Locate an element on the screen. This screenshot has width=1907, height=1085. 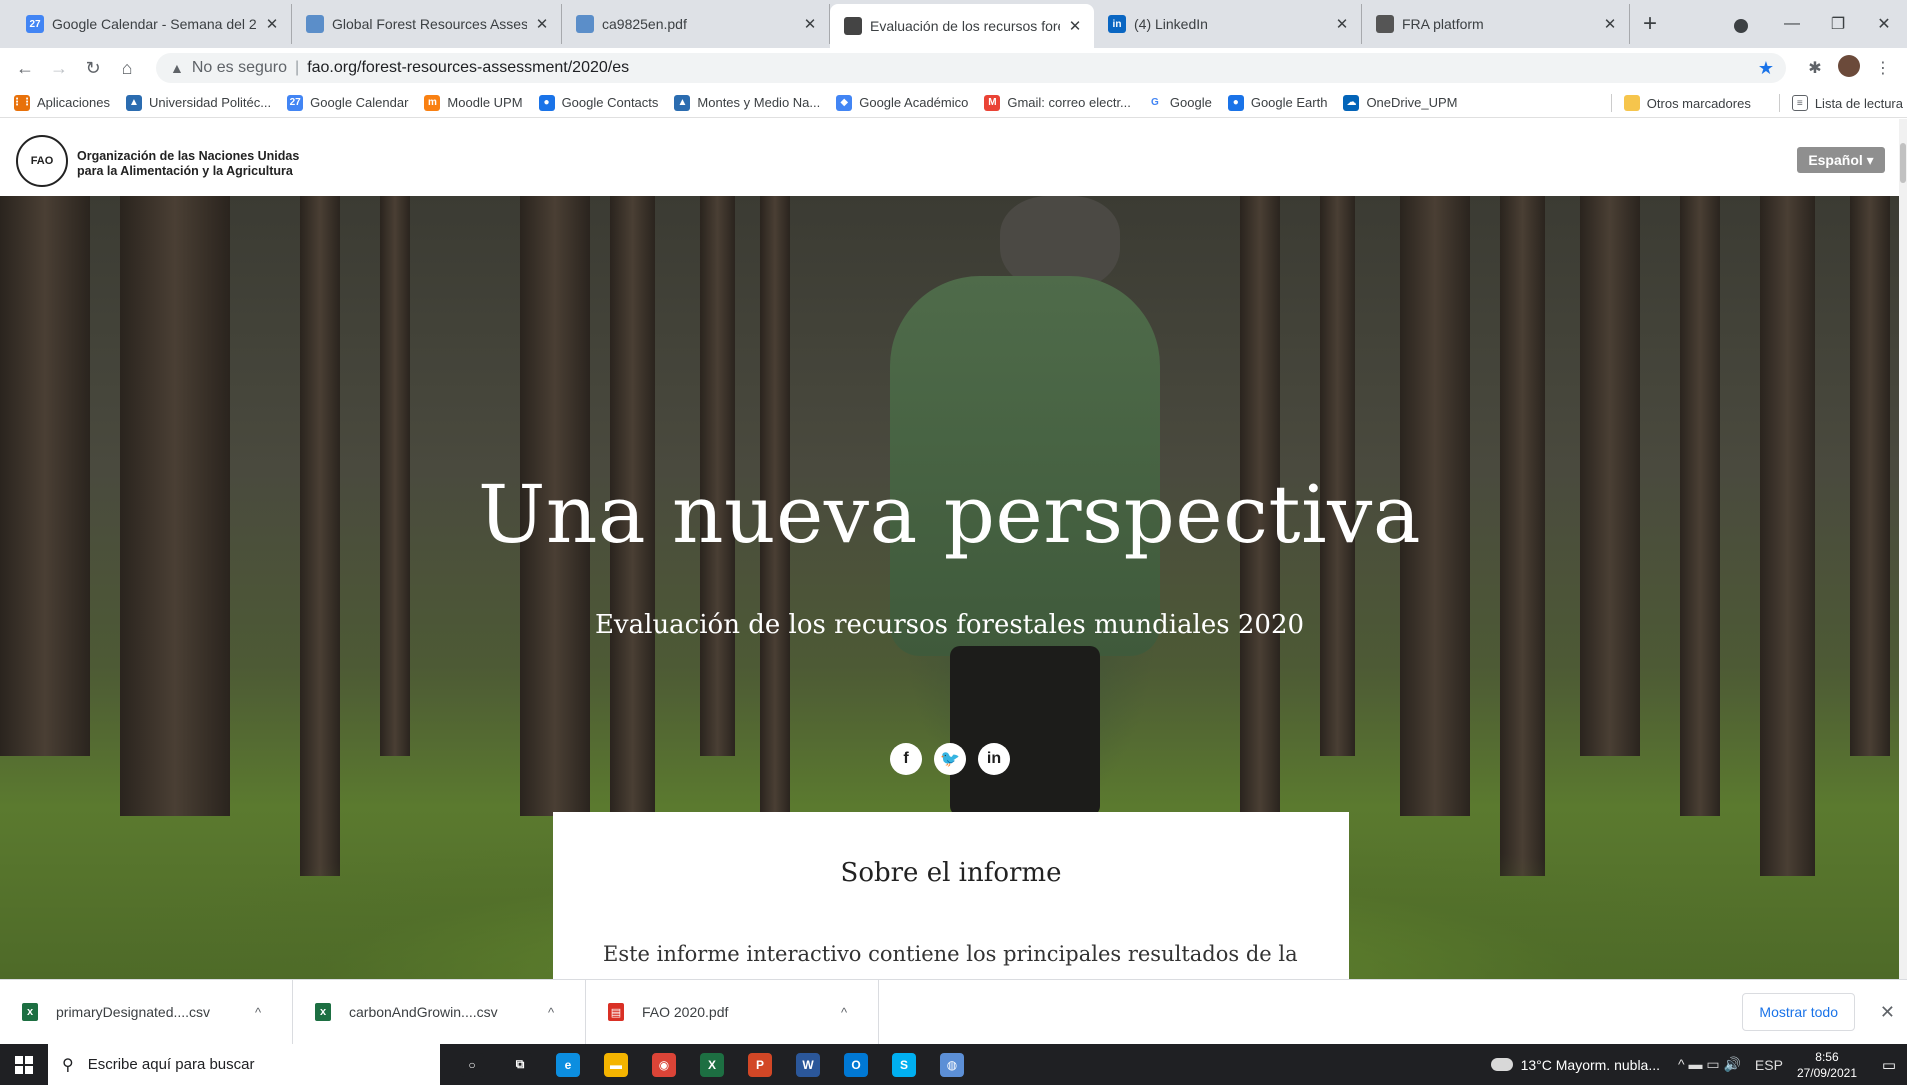
globe-icon is located at coordinates (315, 24).